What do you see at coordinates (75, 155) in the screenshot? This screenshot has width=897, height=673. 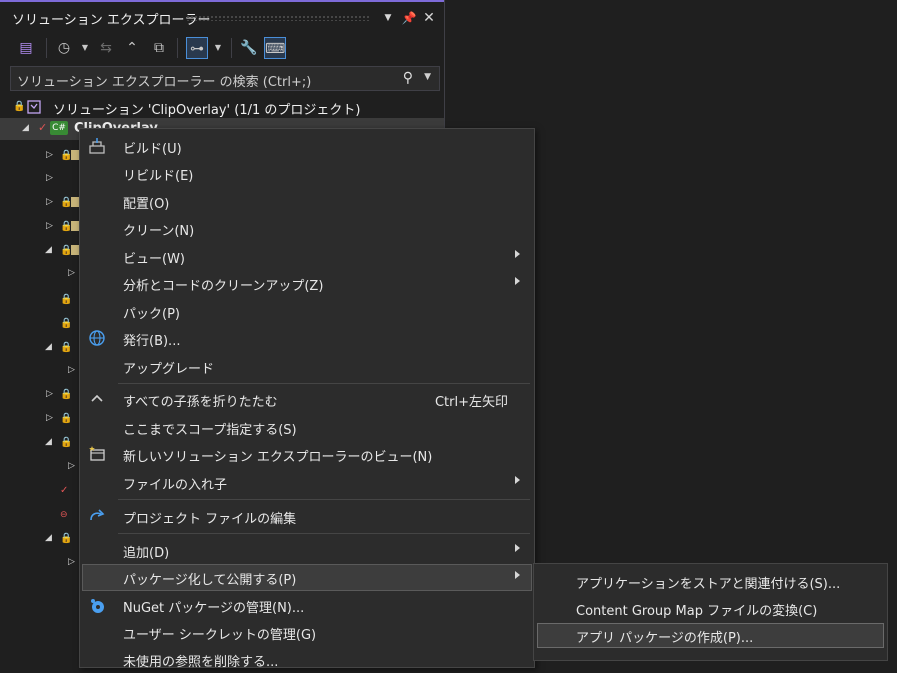 I see `tree-node-icon` at bounding box center [75, 155].